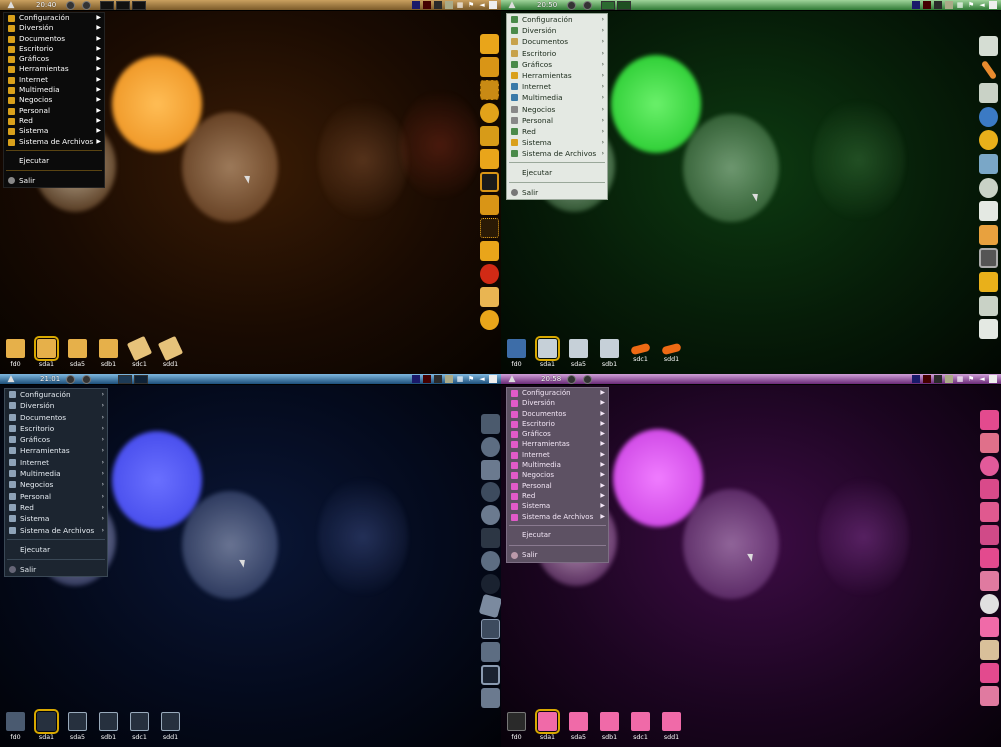 The height and width of the screenshot is (747, 1001). Describe the element at coordinates (56, 394) in the screenshot. I see `menu-item-configuracion: Configuración ›` at that location.